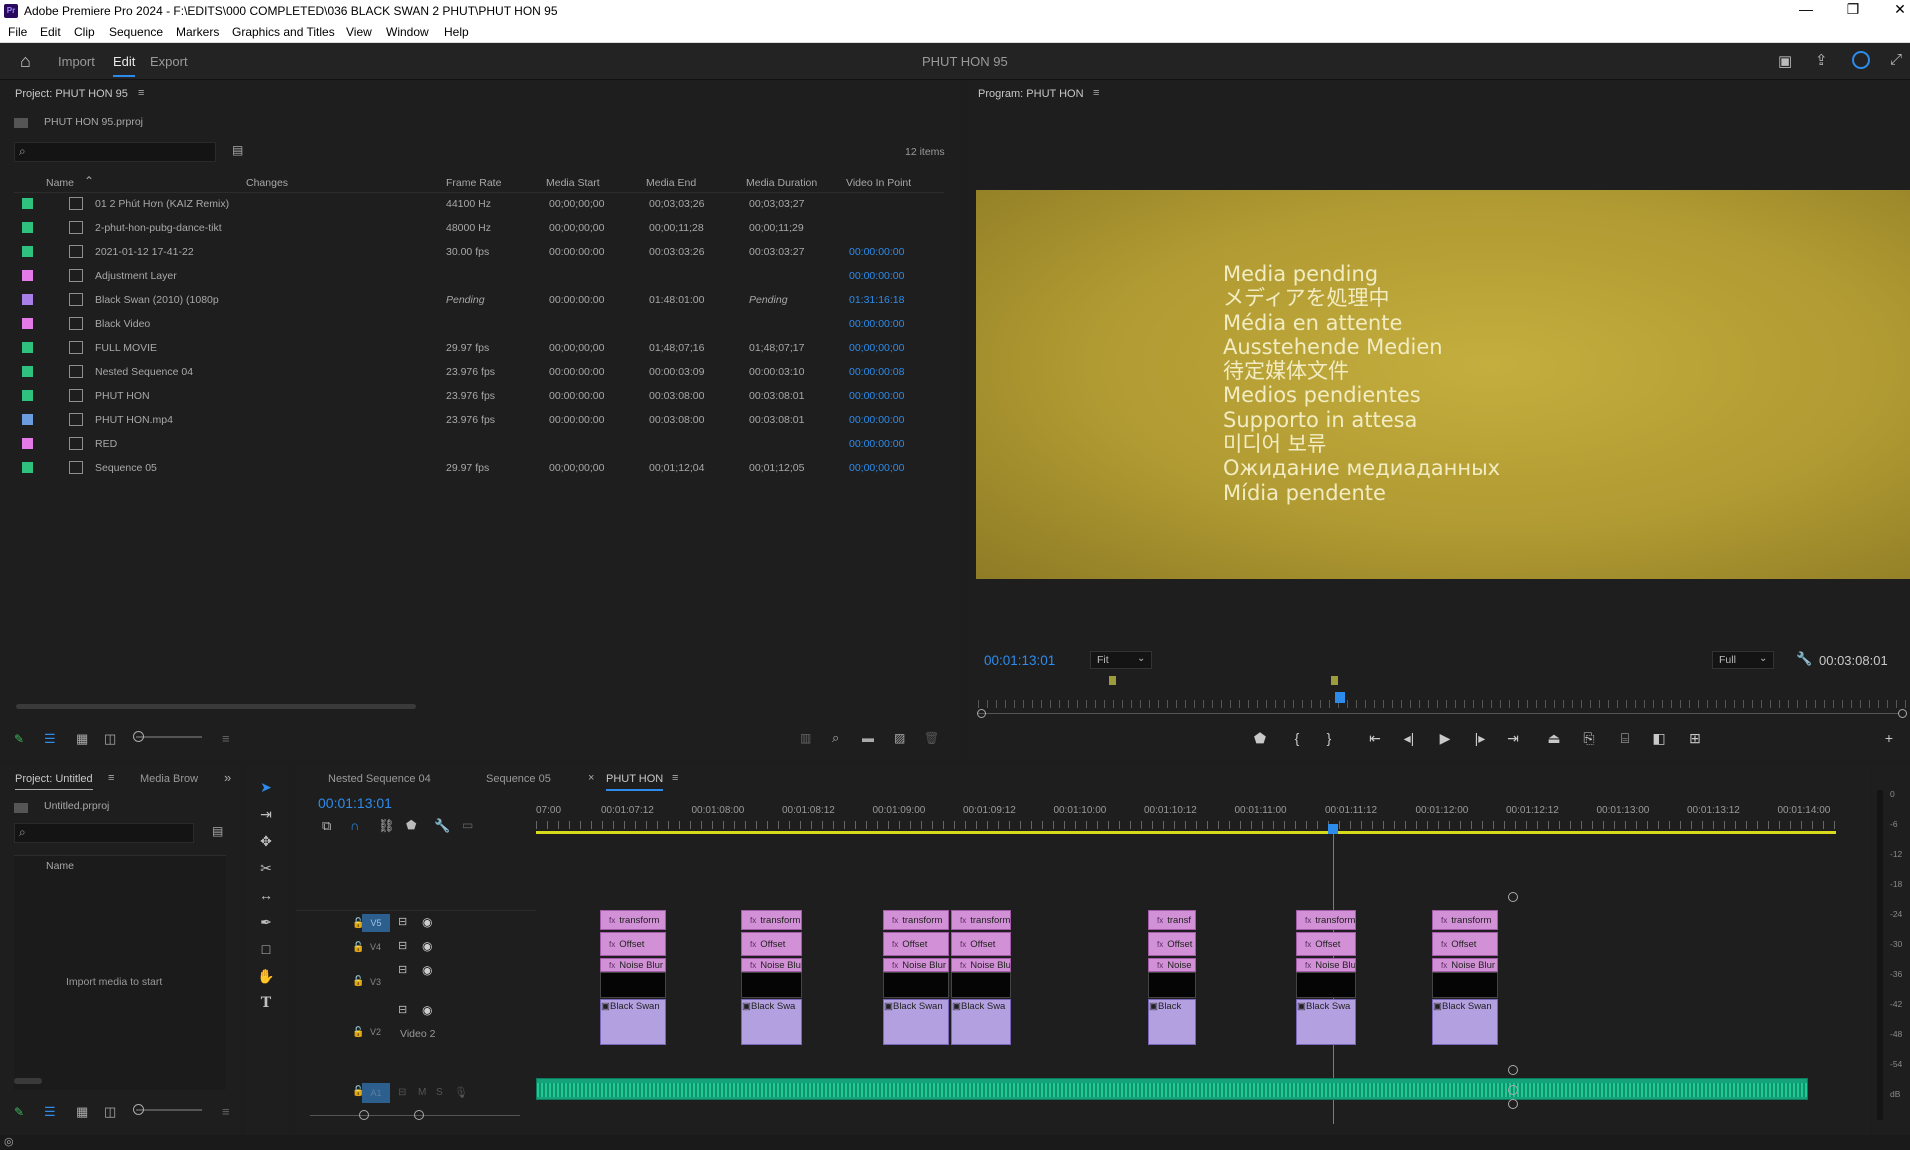 The width and height of the screenshot is (1910, 1150). Describe the element at coordinates (1031, 94) in the screenshot. I see `program-monitor-title: Program: PHUT HON` at that location.